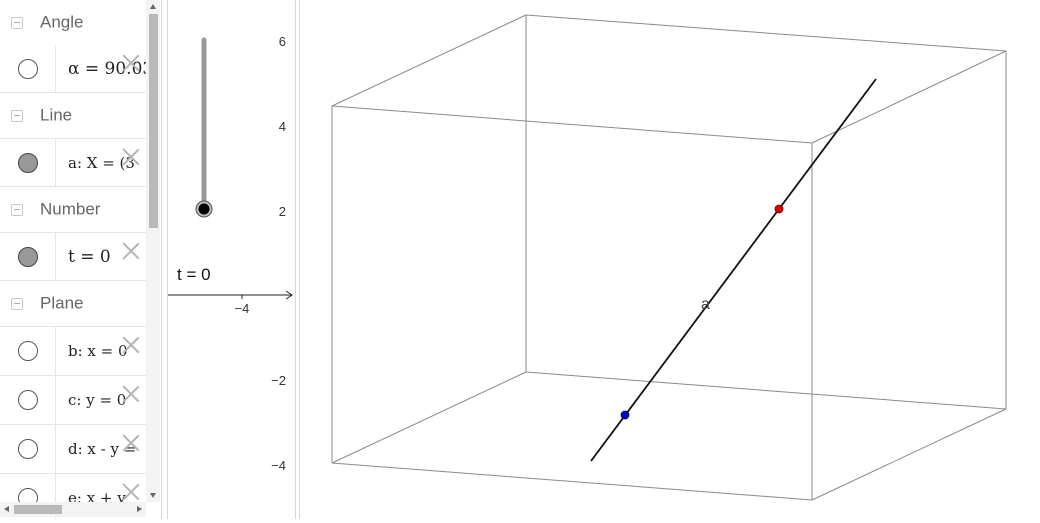 This screenshot has height=523, width=1040. I want to click on slider-label: t = 0, so click(194, 274).